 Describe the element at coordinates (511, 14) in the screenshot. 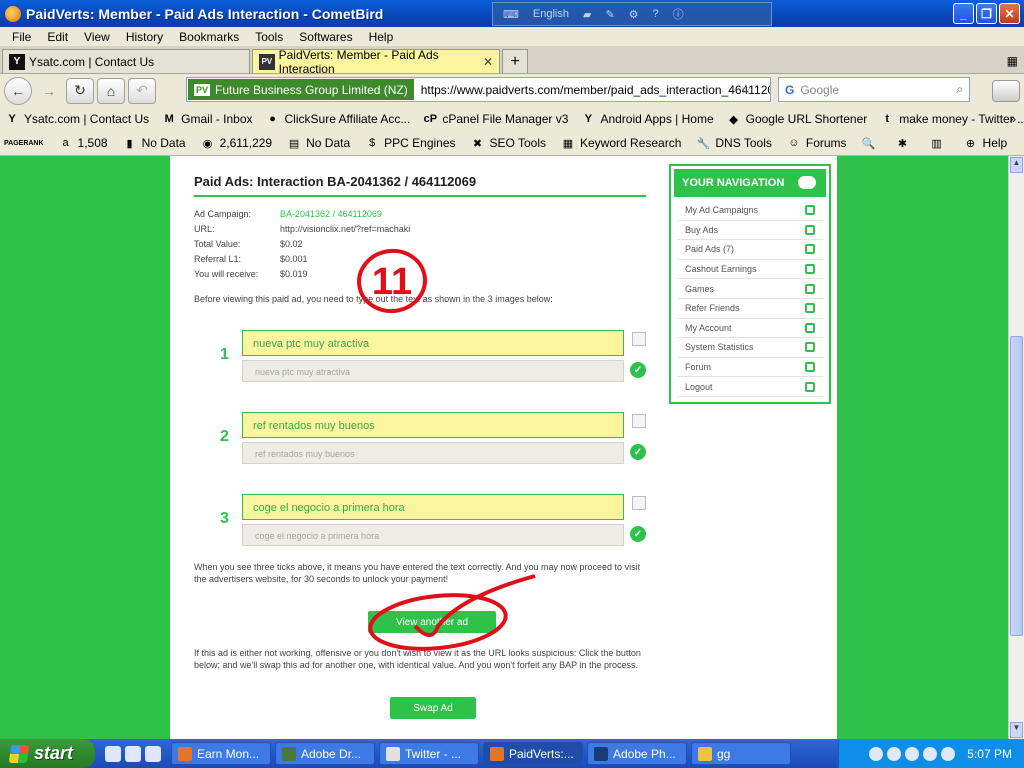

I see `keyboard-icon: ⌨` at that location.